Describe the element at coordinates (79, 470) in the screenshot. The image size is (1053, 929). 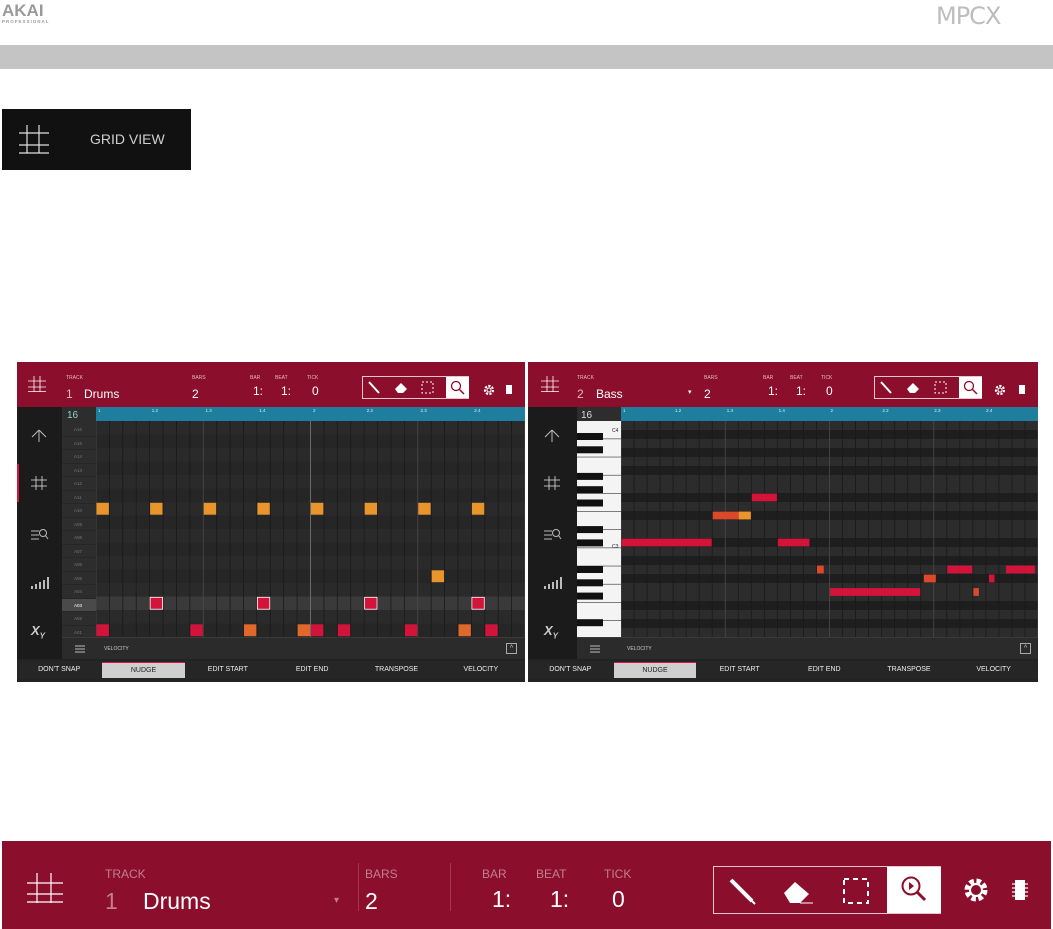
I see `pad-row-label: A13` at that location.